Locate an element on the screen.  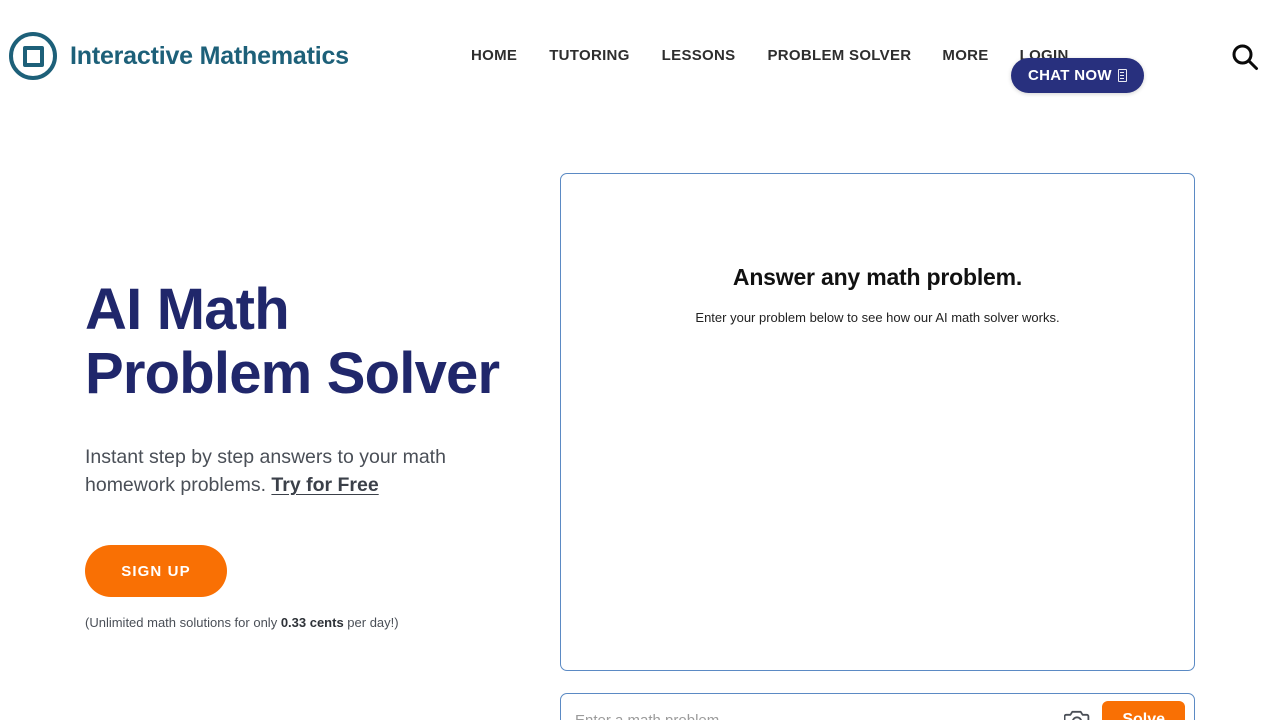
camera-upload-button is located at coordinates (1077, 712).